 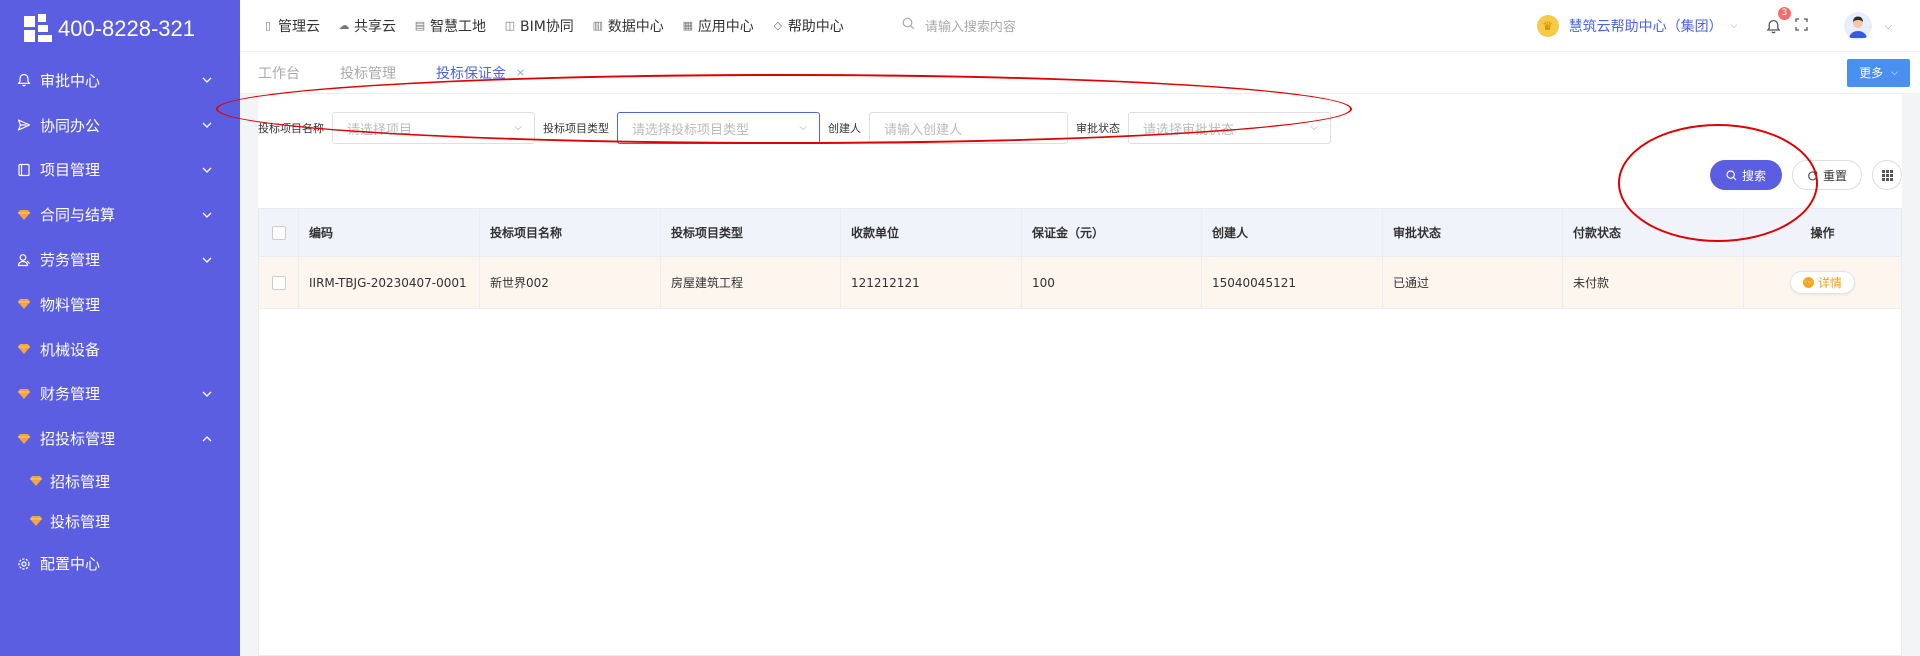 I want to click on tab-bid-management: 投标管理, so click(x=368, y=73).